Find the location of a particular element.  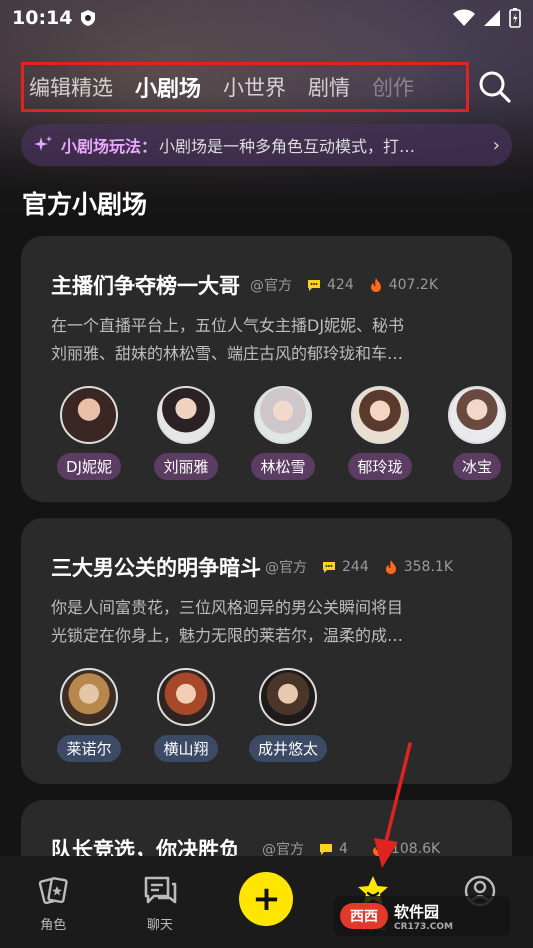

watermark: 西西 软件园 CR173.COM is located at coordinates (422, 916).